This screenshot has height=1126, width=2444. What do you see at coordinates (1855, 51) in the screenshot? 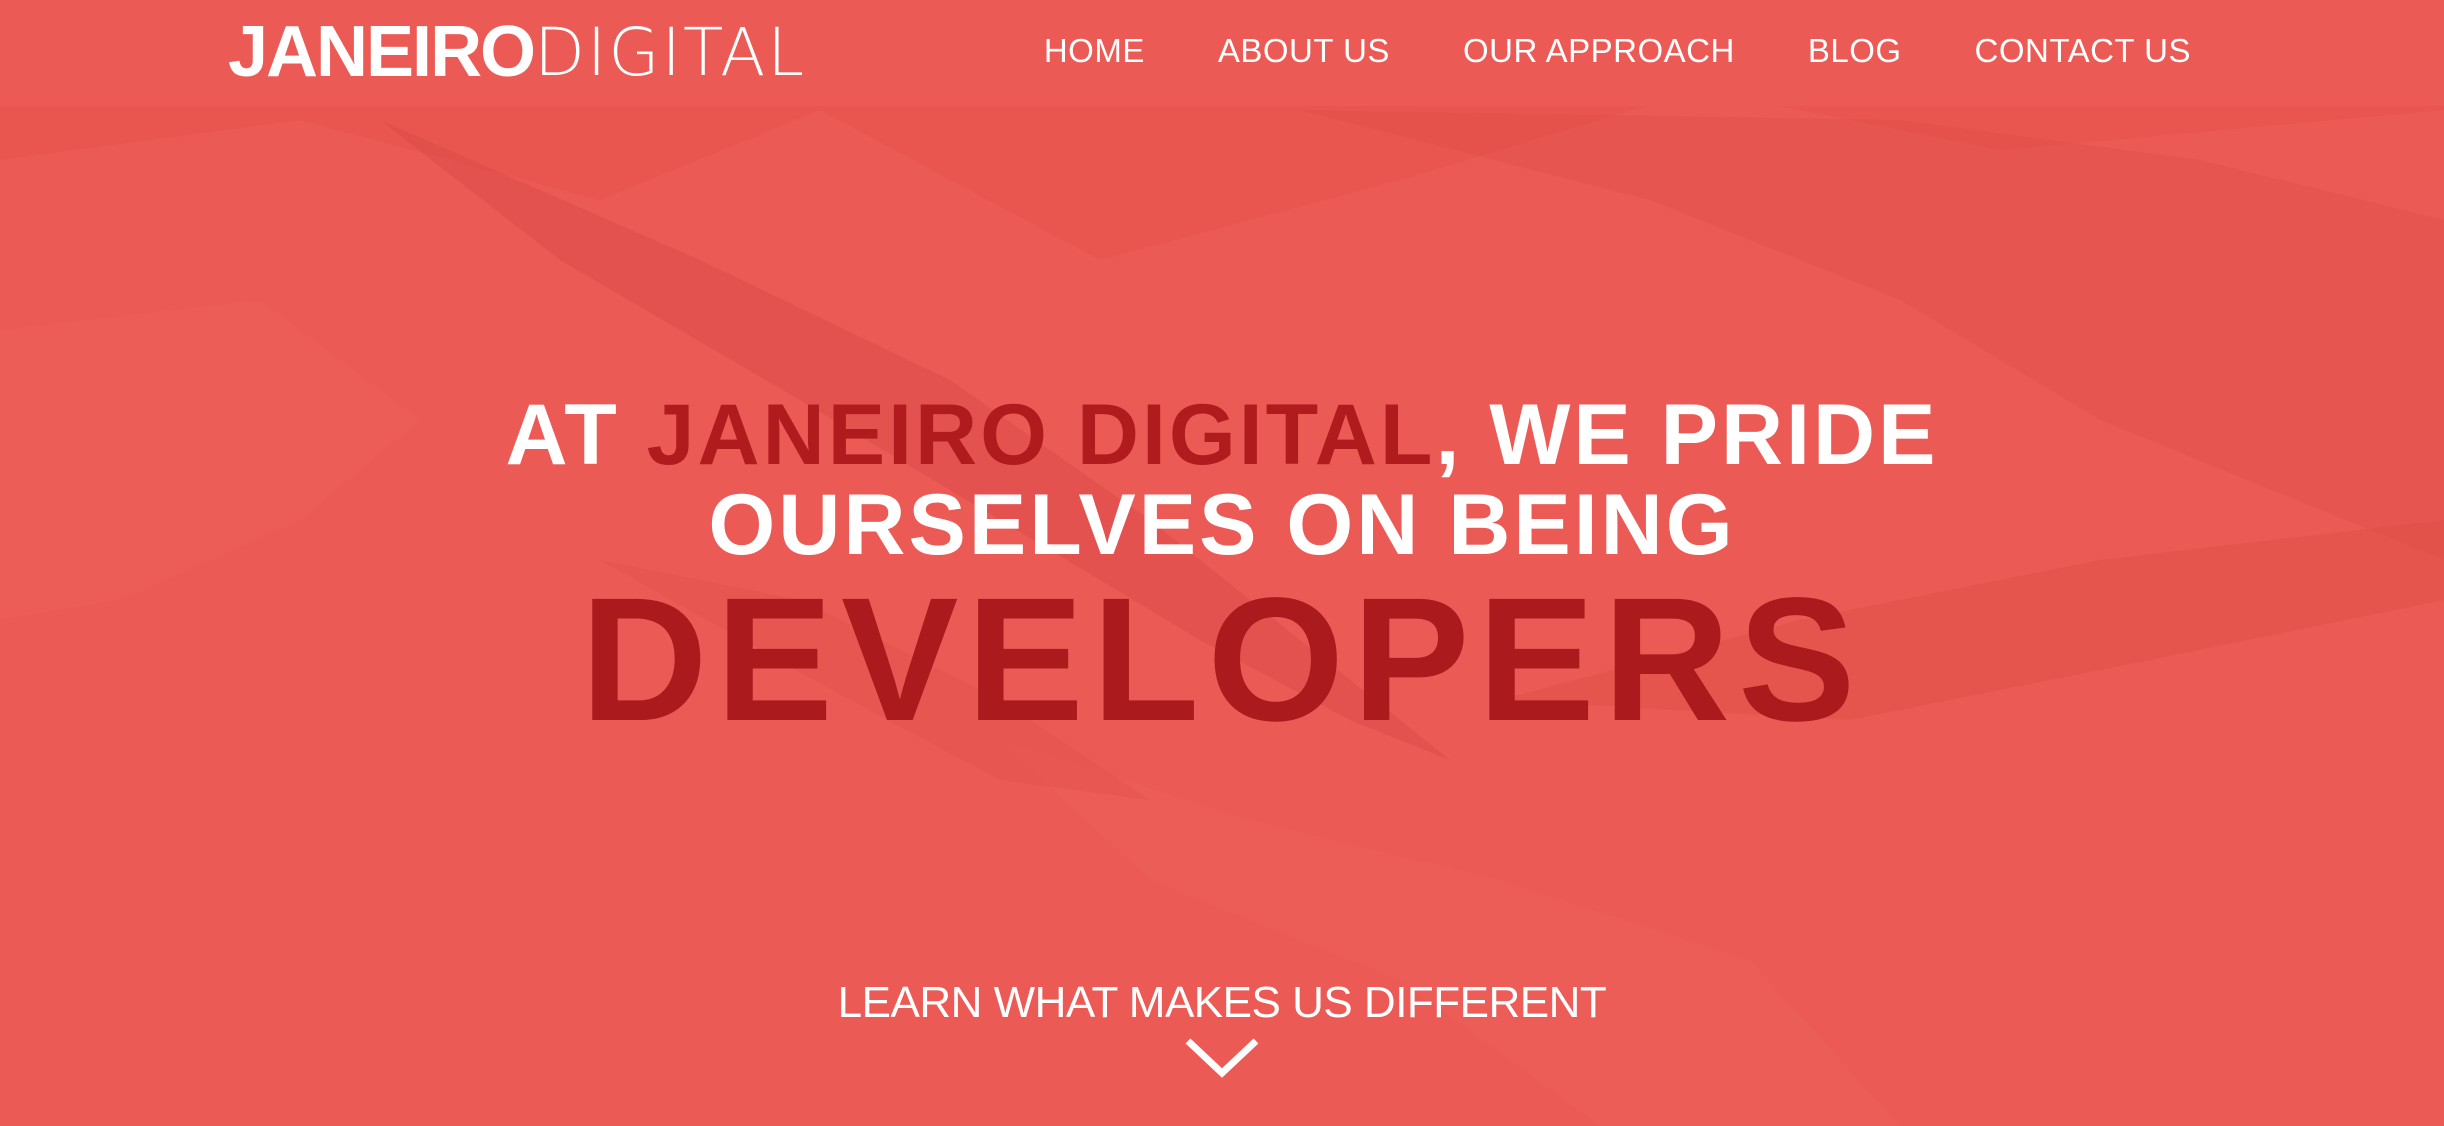
I see `nav-blog-link: BLOG` at bounding box center [1855, 51].